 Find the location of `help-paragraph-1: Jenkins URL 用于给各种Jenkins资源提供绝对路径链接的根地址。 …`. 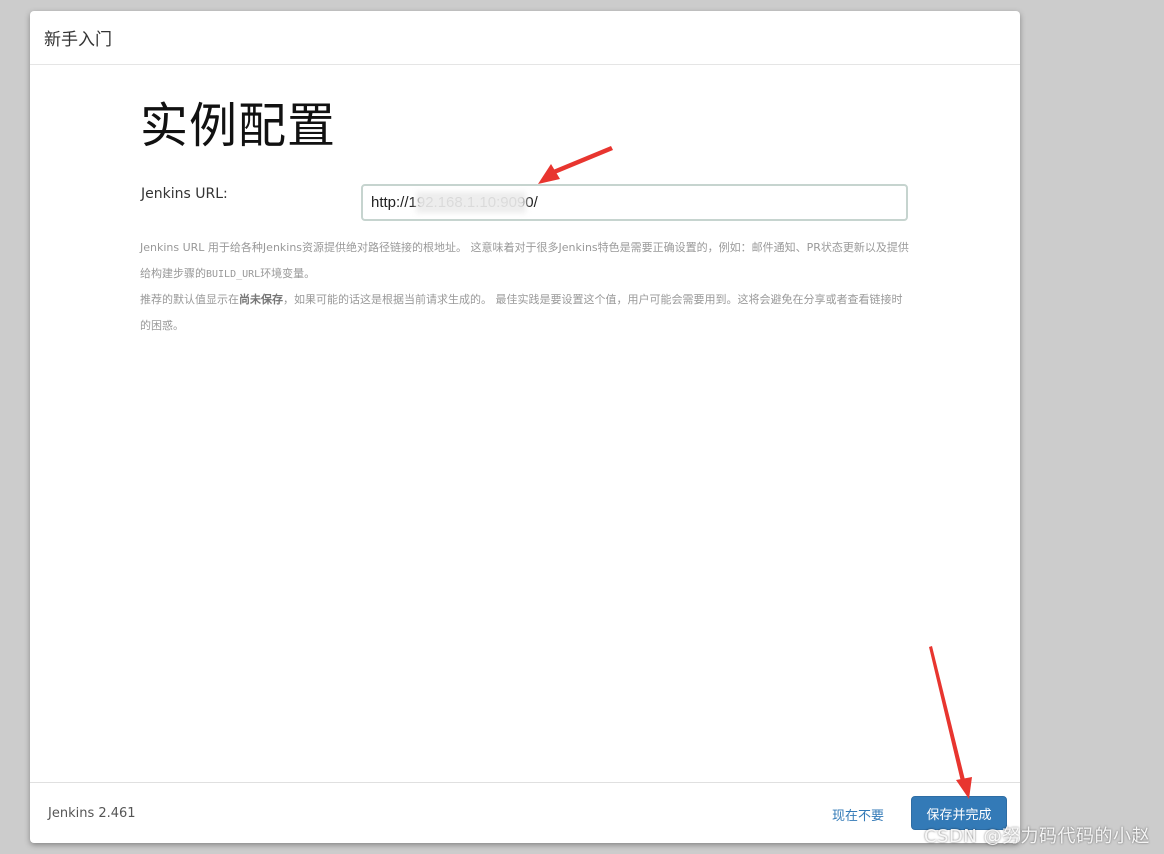

help-paragraph-1: Jenkins URL 用于给各种Jenkins资源提供绝对路径链接的根地址。 … is located at coordinates (524, 260).